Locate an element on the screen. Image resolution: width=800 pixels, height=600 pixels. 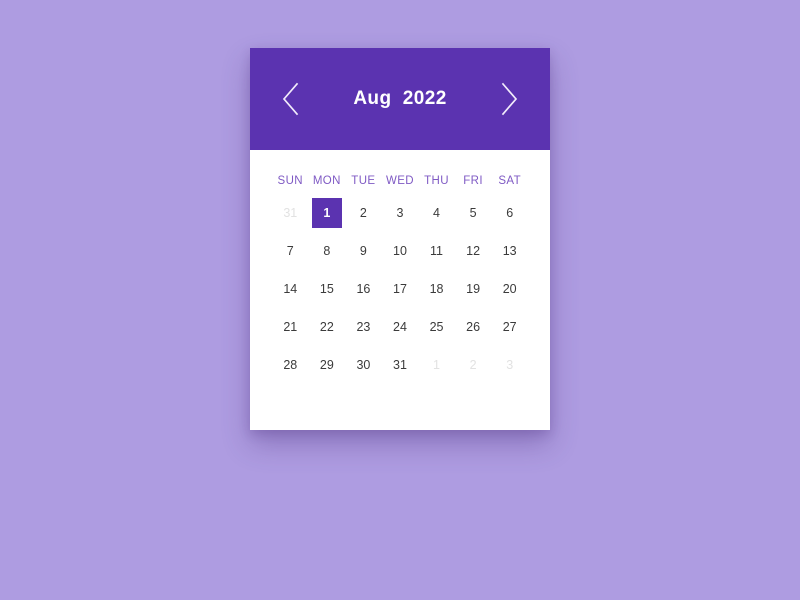
calendar-week-row: 31 1 2 3 4 5 6 is located at coordinates (400, 213).